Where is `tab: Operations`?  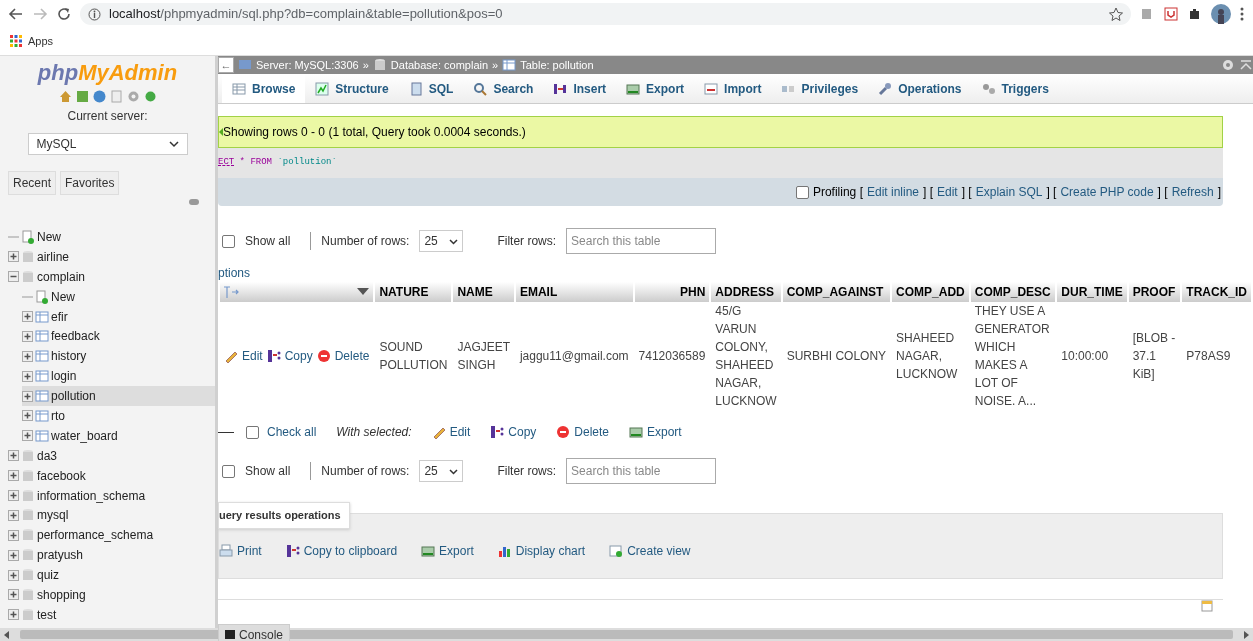
tab: Operations is located at coordinates (920, 88).